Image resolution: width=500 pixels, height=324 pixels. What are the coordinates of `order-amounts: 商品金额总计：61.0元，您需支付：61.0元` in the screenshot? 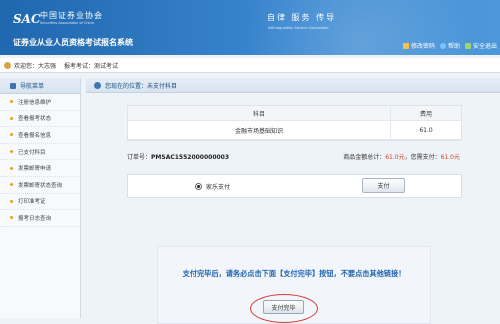 It's located at (401, 156).